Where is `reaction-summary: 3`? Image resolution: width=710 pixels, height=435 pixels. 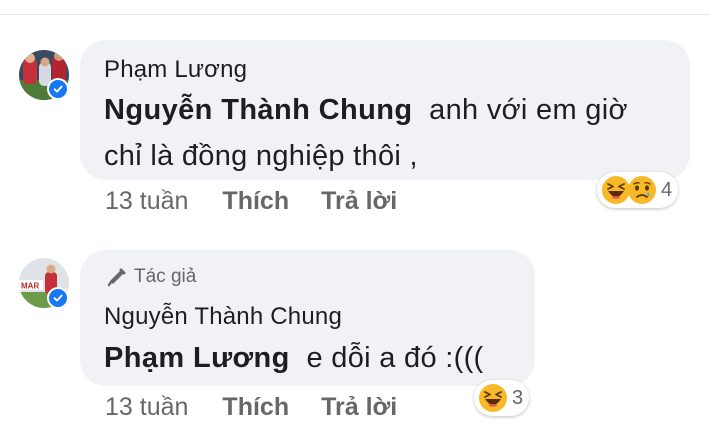
reaction-summary: 3 is located at coordinates (502, 398).